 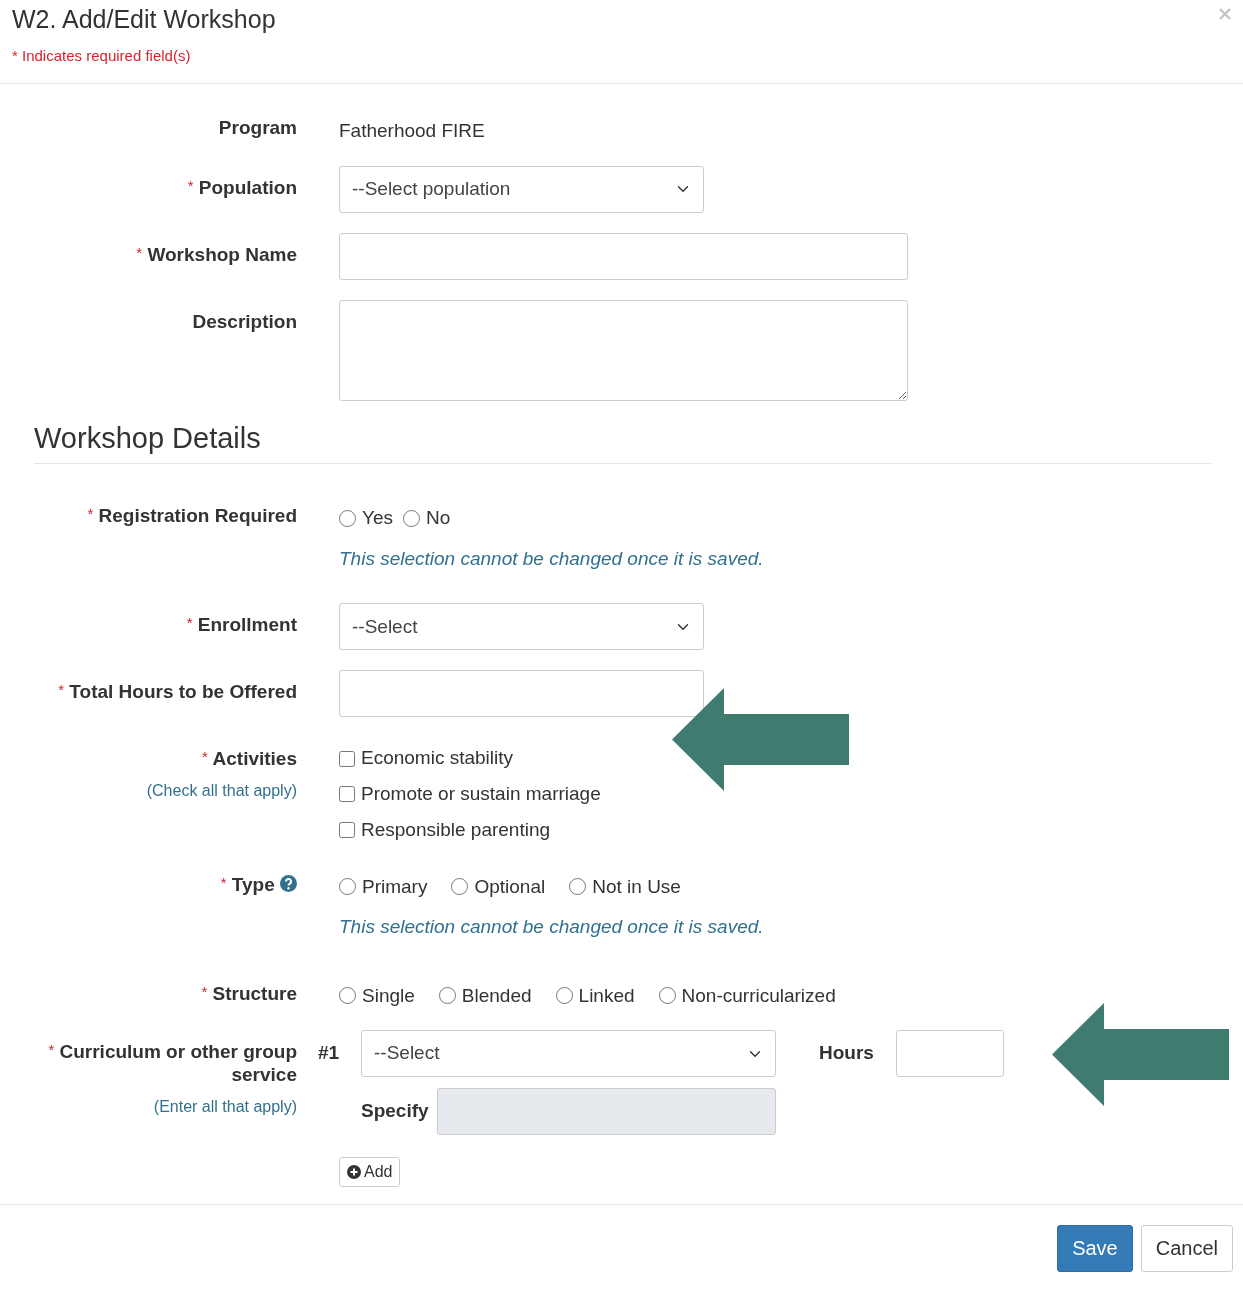 What do you see at coordinates (172, 1063) in the screenshot?
I see `field-label: * Curriculum or other group service` at bounding box center [172, 1063].